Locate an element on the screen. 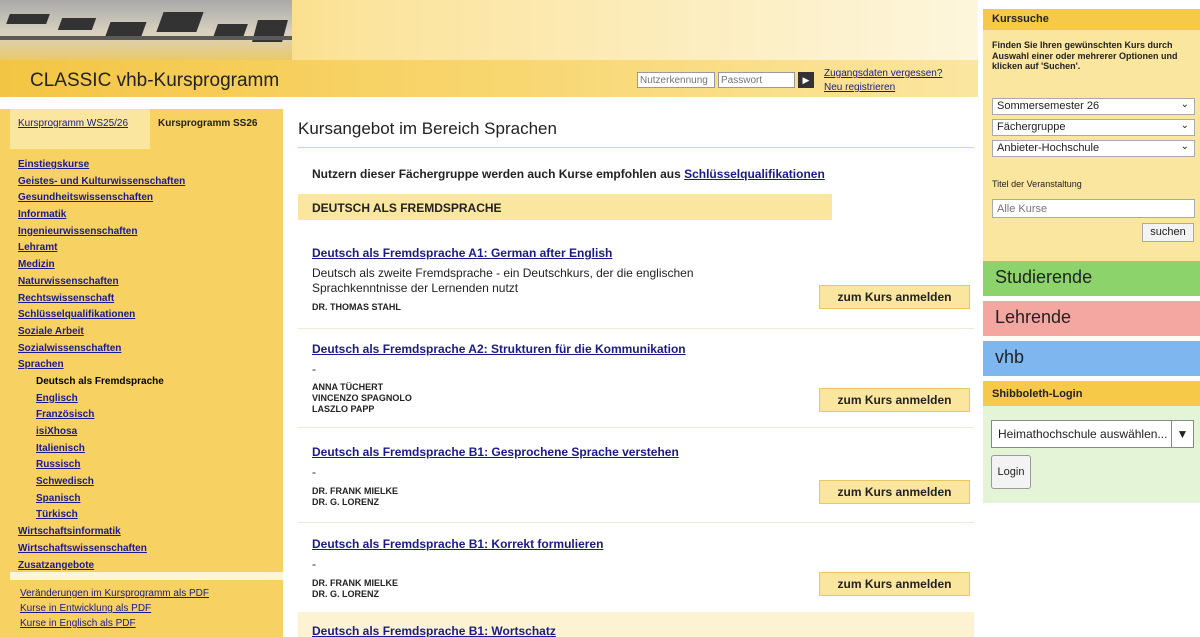 The height and width of the screenshot is (637, 1200). nav-item-spanisch: Spanisch is located at coordinates (148, 499).